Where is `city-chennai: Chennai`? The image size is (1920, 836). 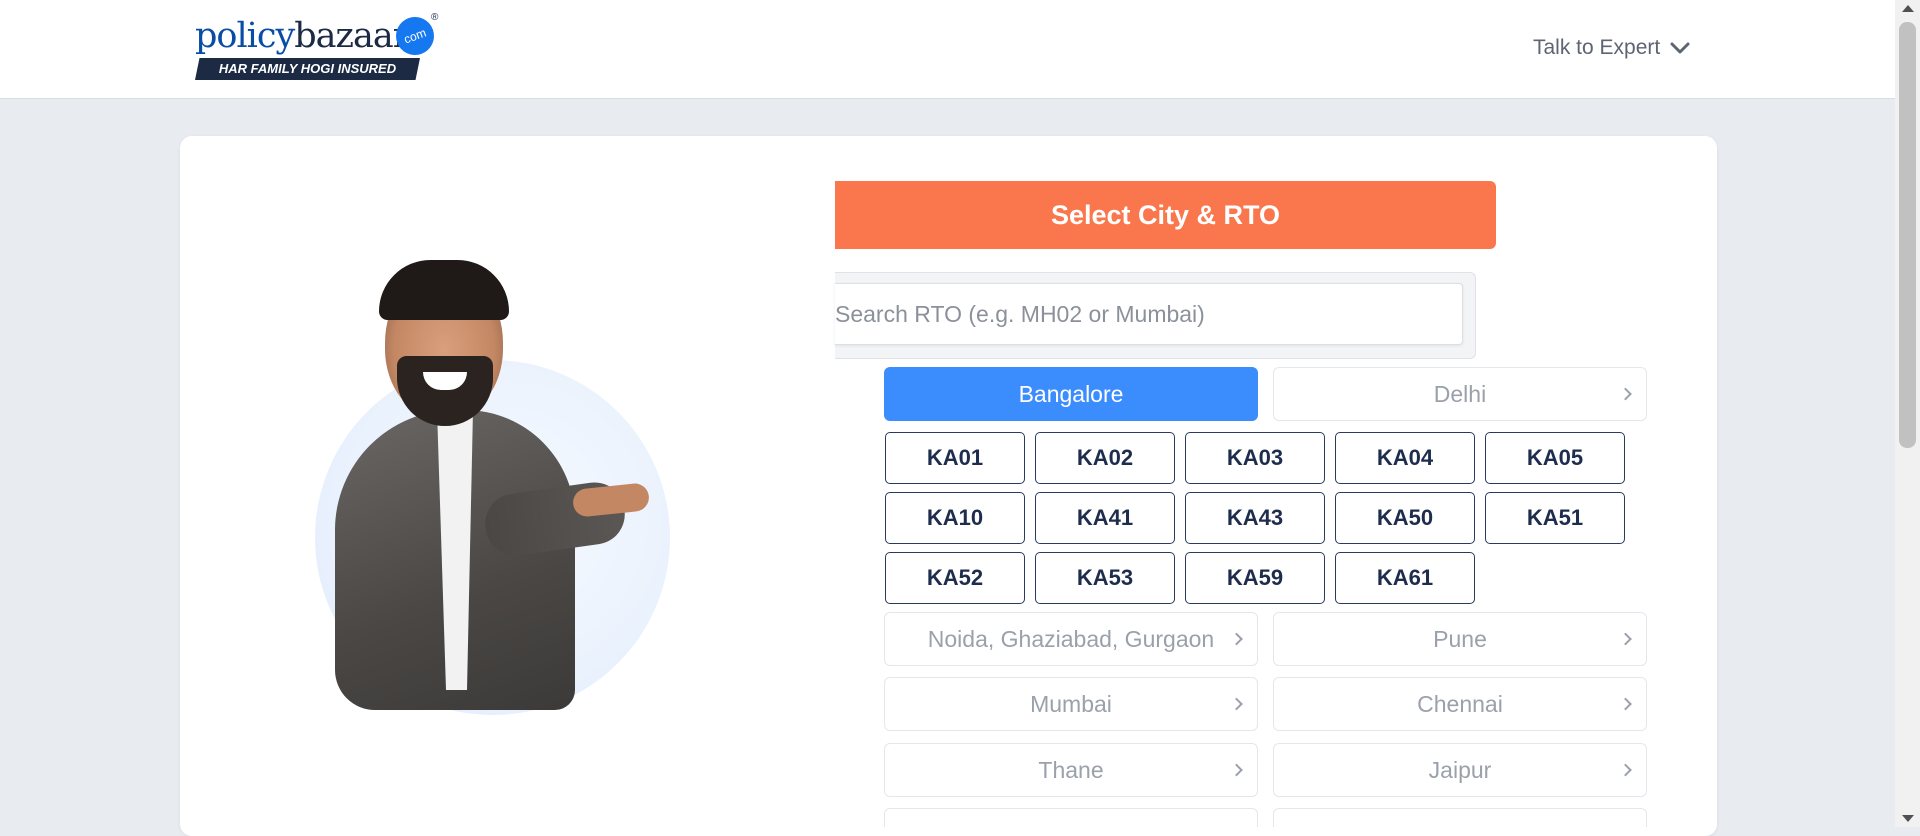 city-chennai: Chennai is located at coordinates (1460, 704).